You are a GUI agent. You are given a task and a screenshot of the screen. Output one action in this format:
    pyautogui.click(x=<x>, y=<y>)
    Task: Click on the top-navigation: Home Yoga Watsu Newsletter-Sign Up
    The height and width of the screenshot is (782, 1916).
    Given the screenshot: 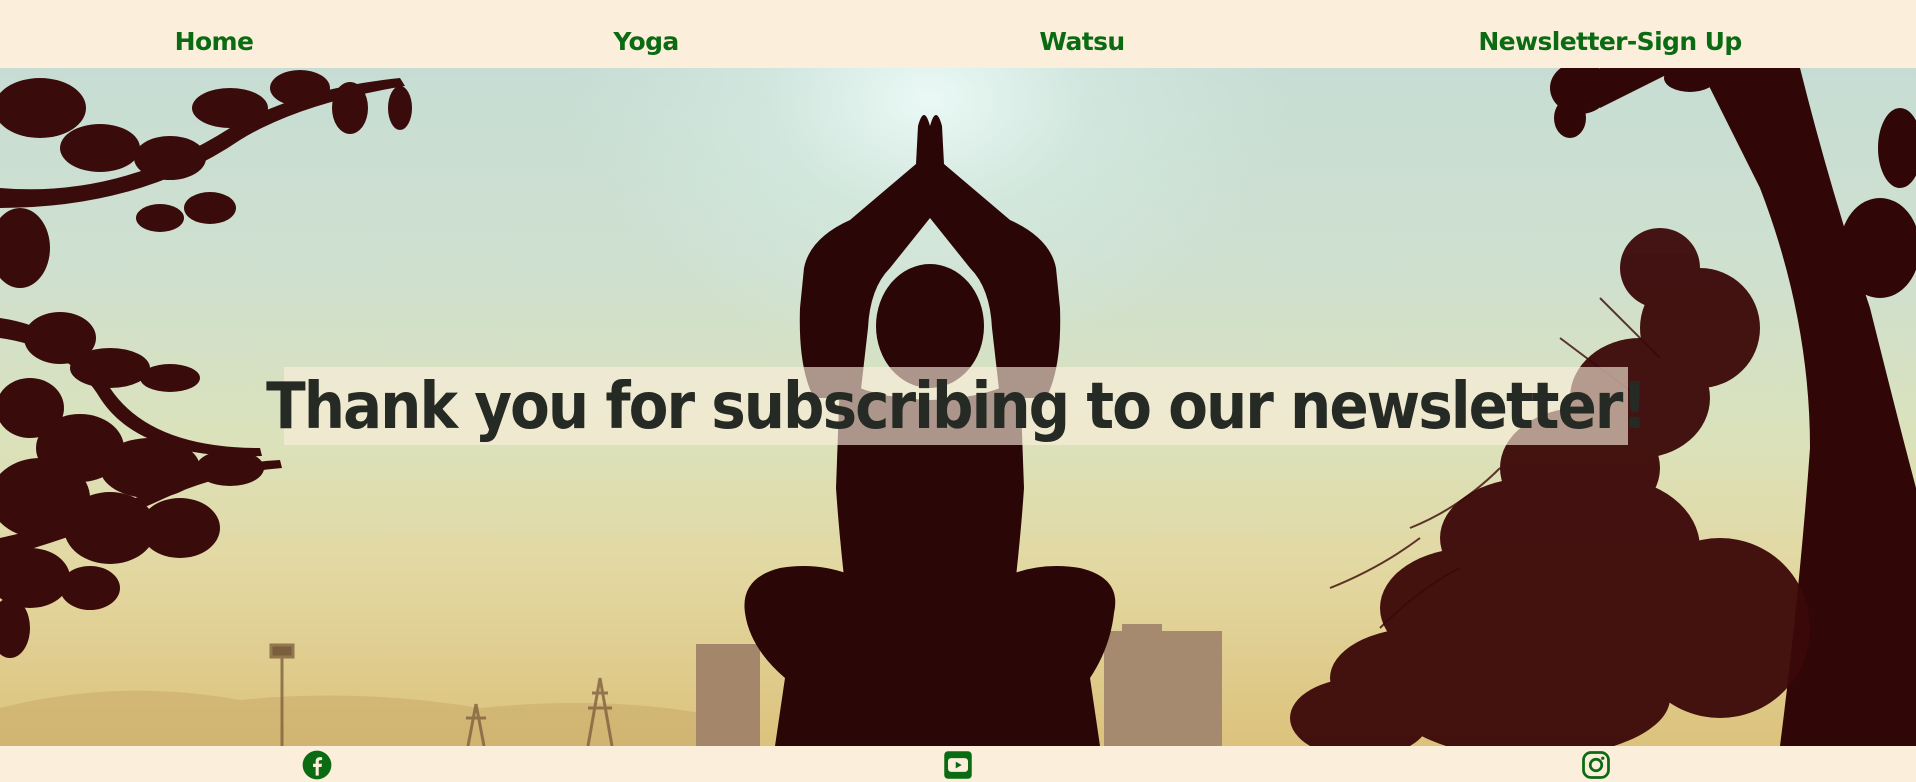 What is the action you would take?
    pyautogui.click(x=958, y=34)
    